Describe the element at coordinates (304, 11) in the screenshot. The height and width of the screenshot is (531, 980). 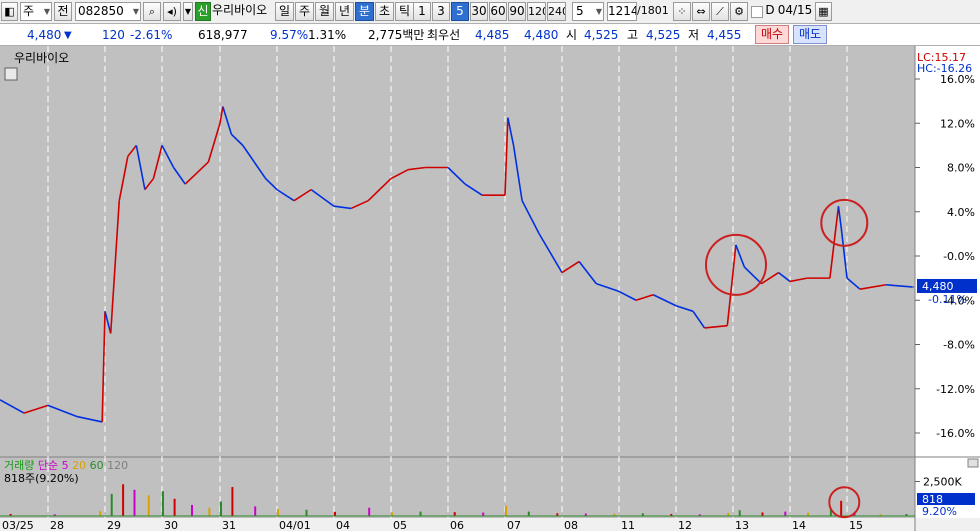
I see `period-week-button: 주` at that location.